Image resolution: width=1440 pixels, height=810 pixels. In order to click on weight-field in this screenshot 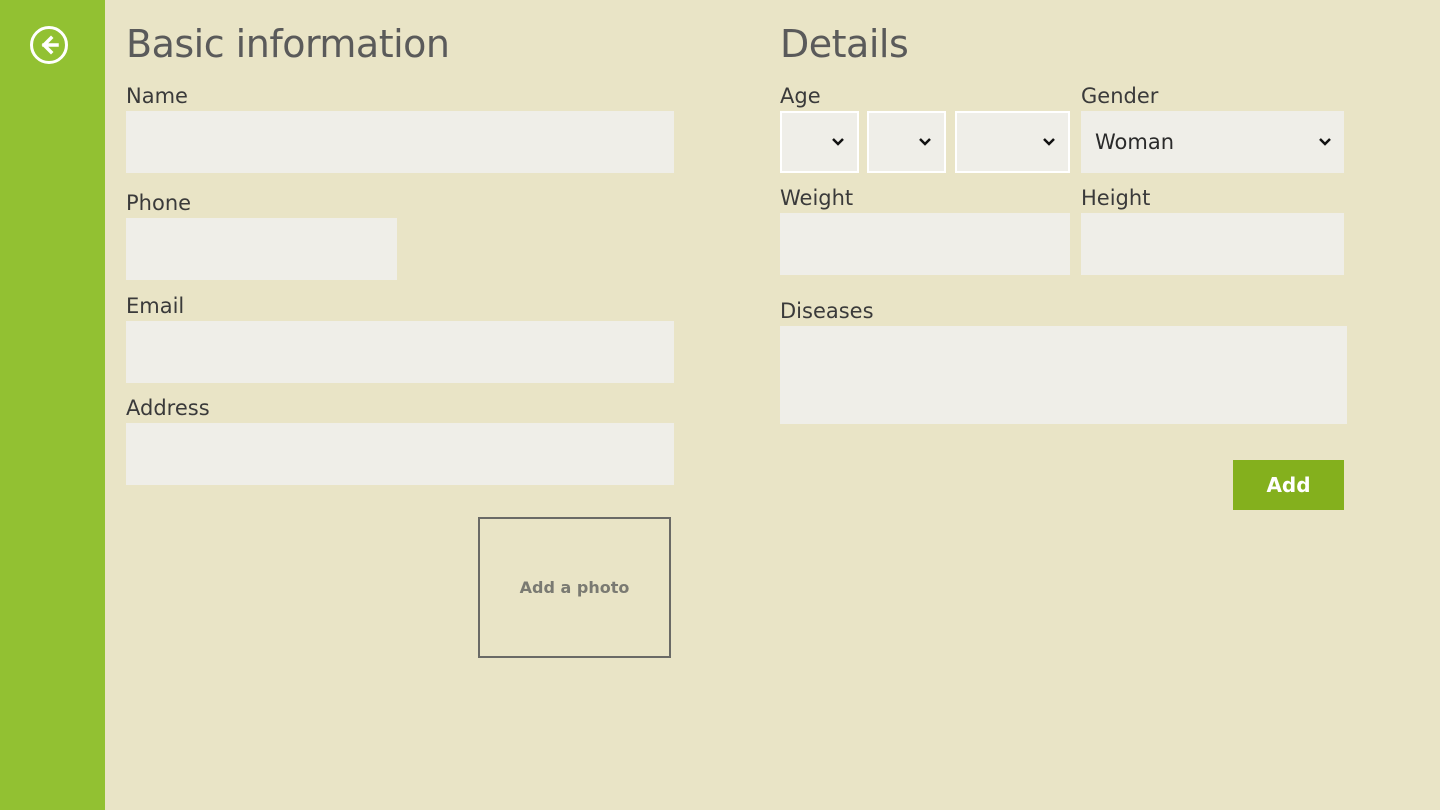, I will do `click(925, 244)`.